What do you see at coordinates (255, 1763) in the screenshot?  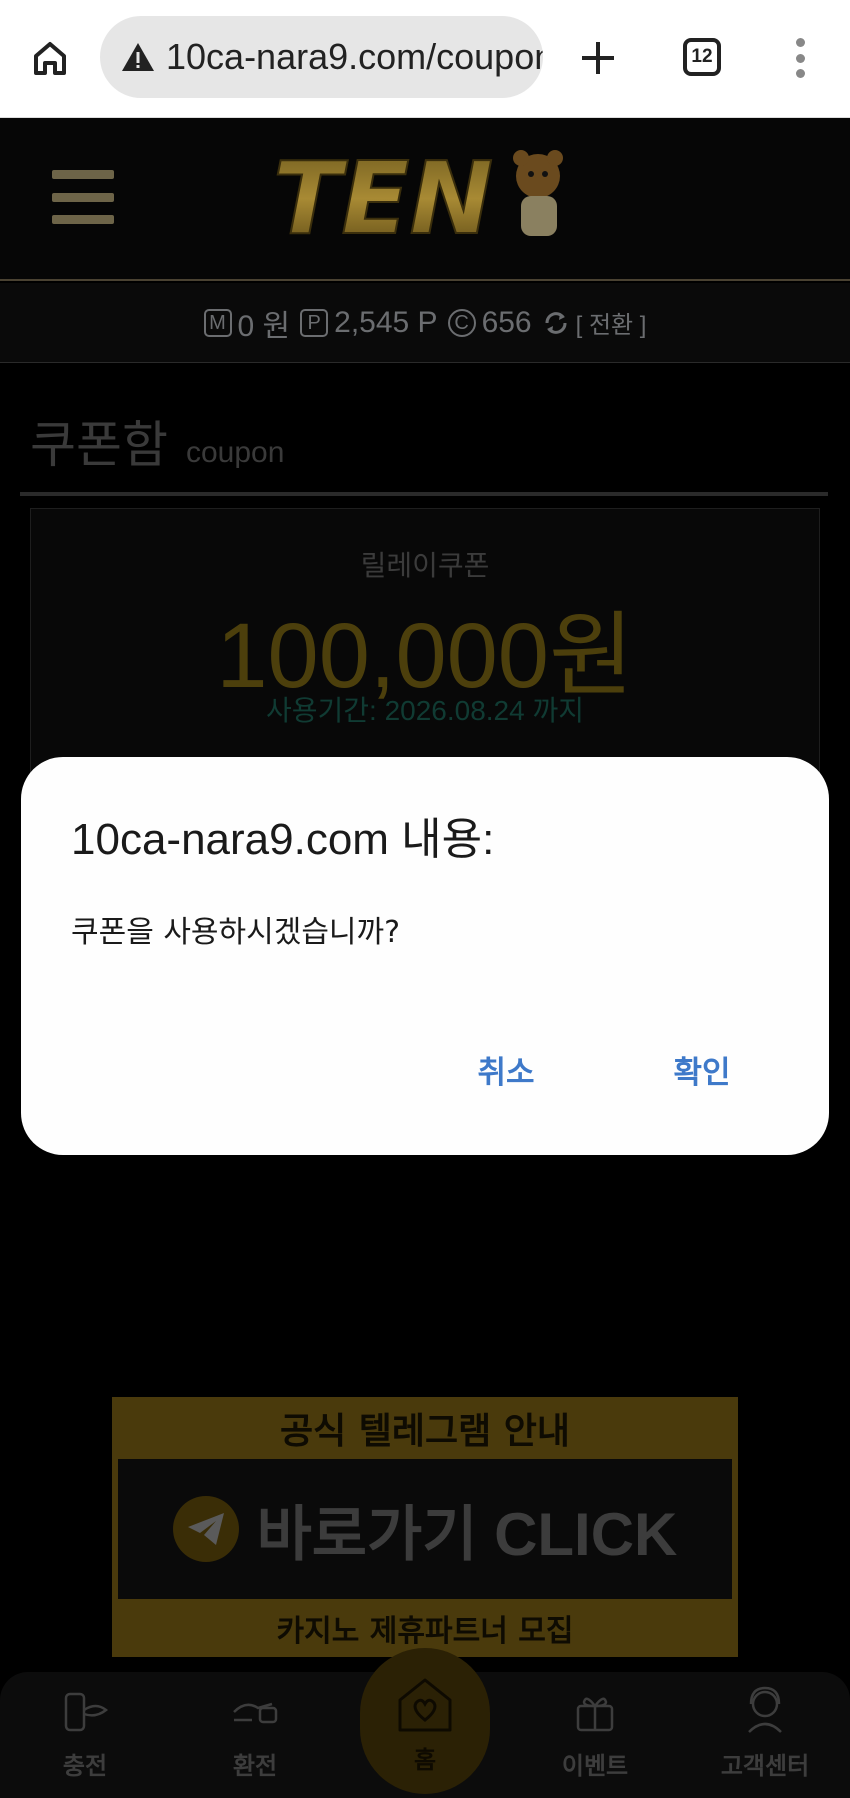 I see `nav-exchange-label: 환전` at bounding box center [255, 1763].